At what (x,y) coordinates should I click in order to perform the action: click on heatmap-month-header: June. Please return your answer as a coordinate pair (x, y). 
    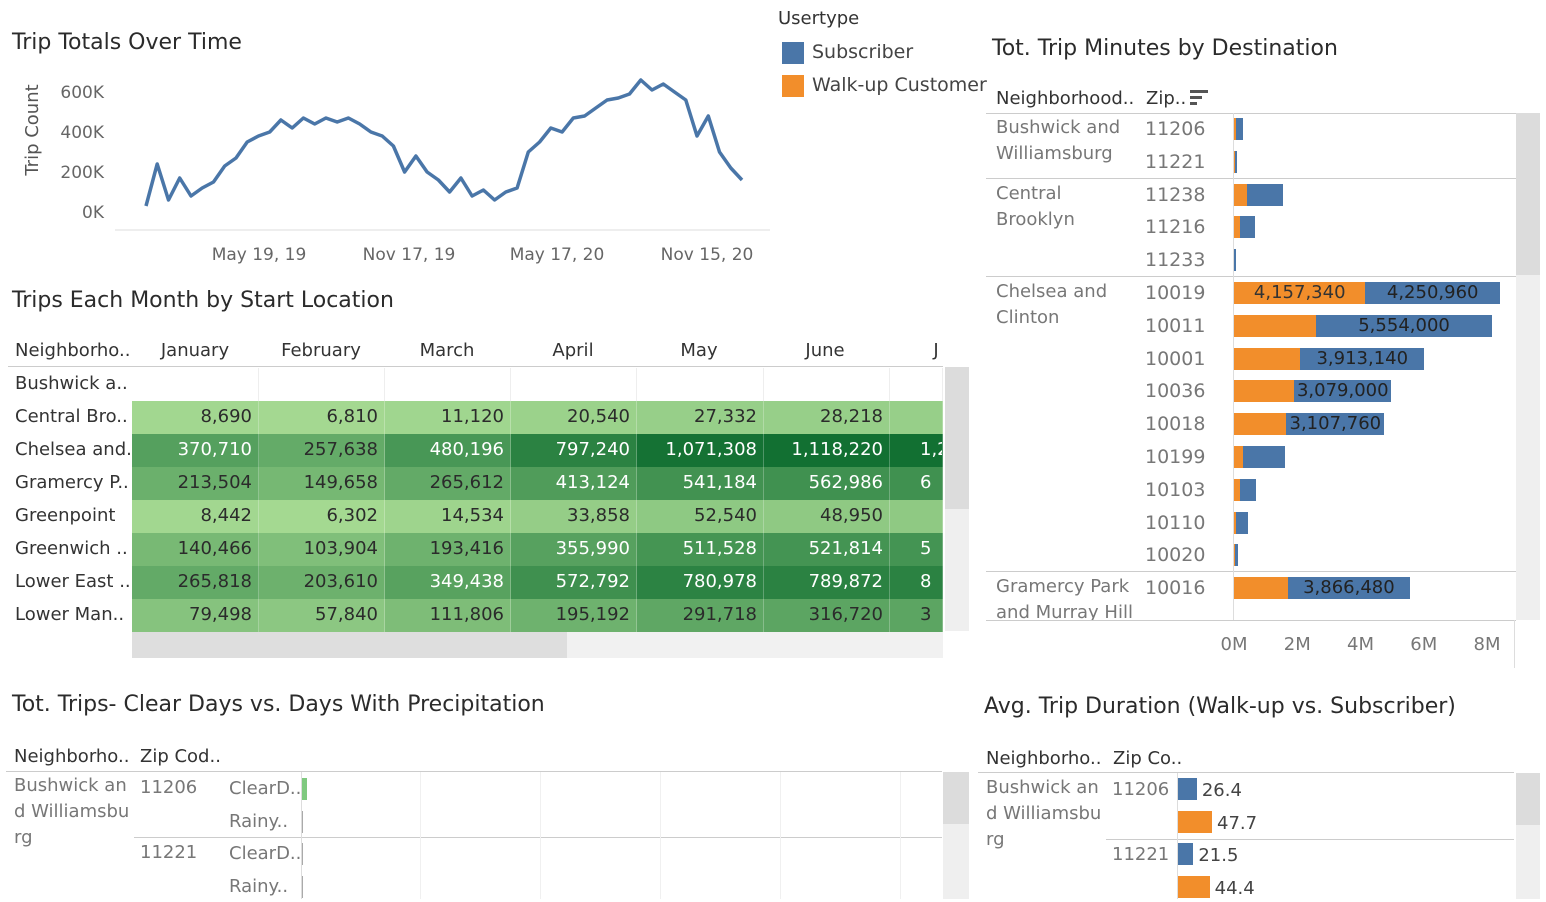
    Looking at the image, I should click on (825, 350).